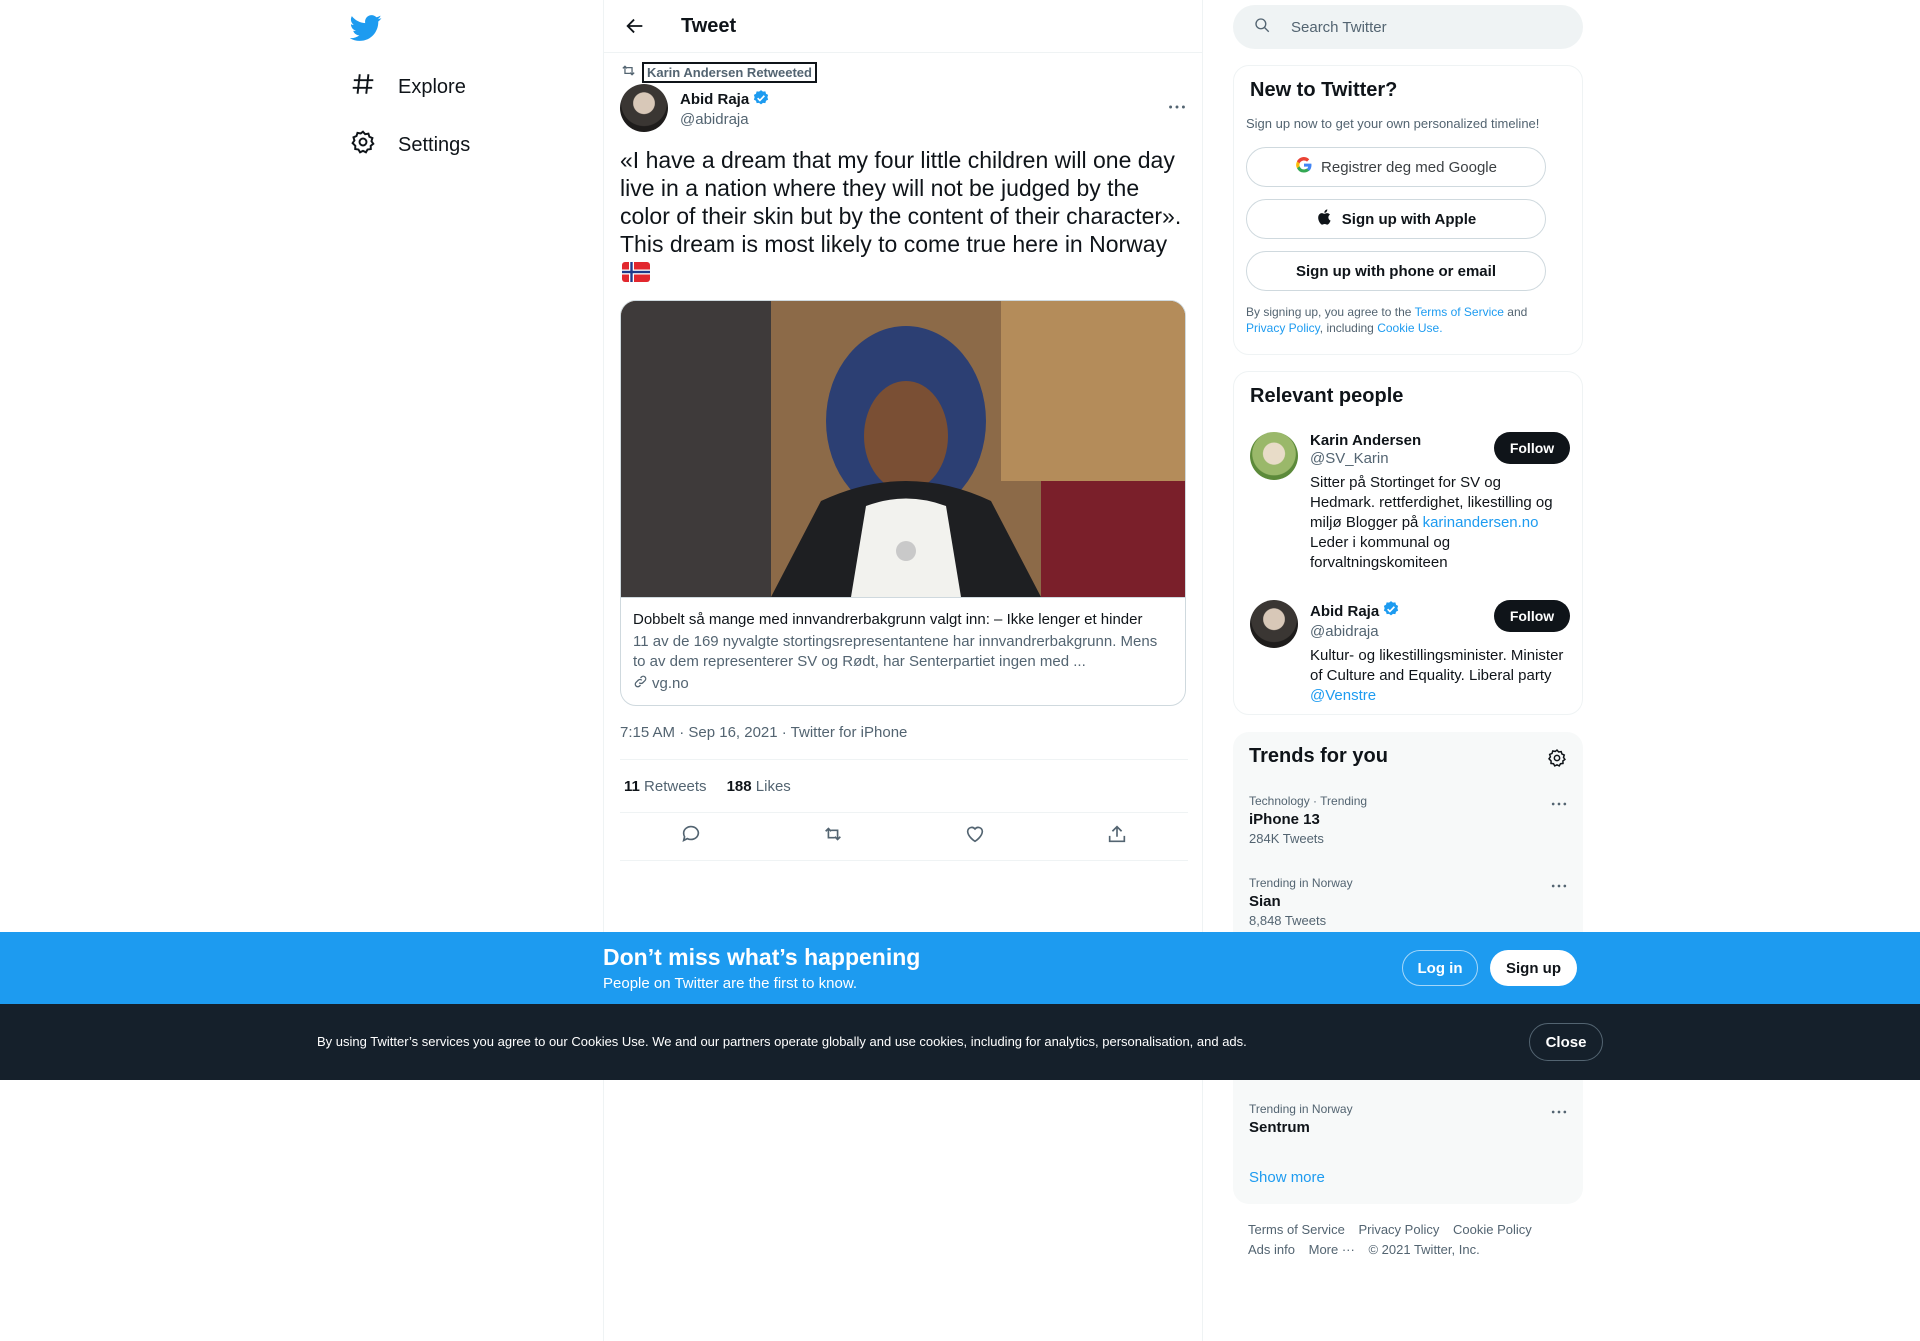 This screenshot has height=1341, width=1920. I want to click on terms-link: Terms of Service, so click(1459, 312).